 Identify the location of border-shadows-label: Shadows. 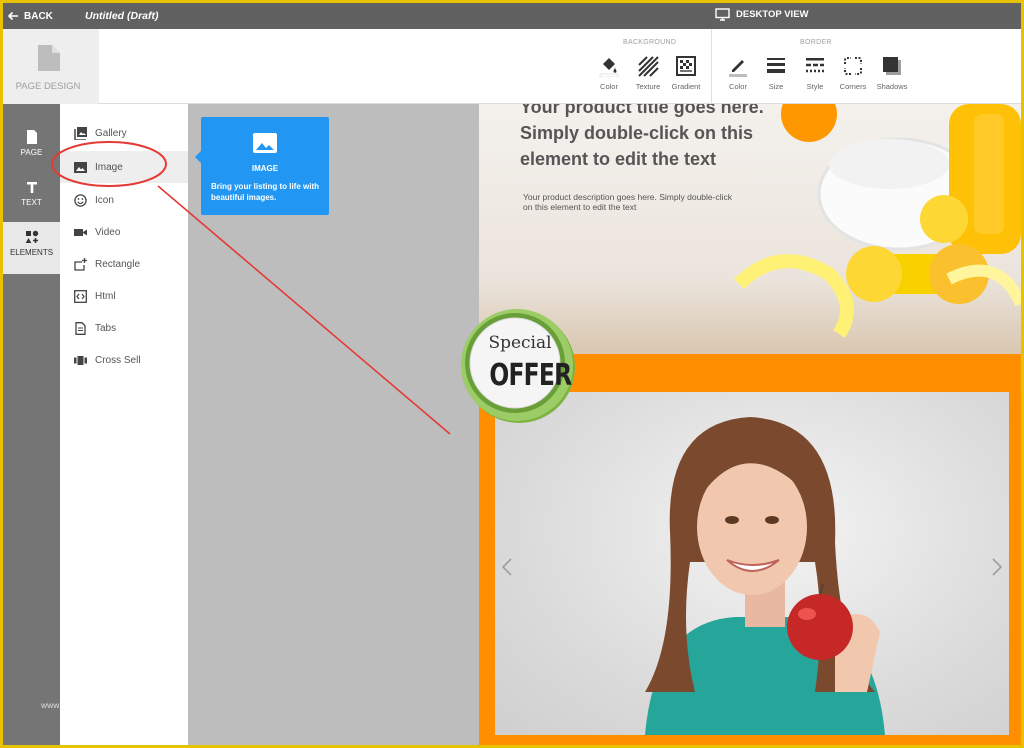
(892, 86).